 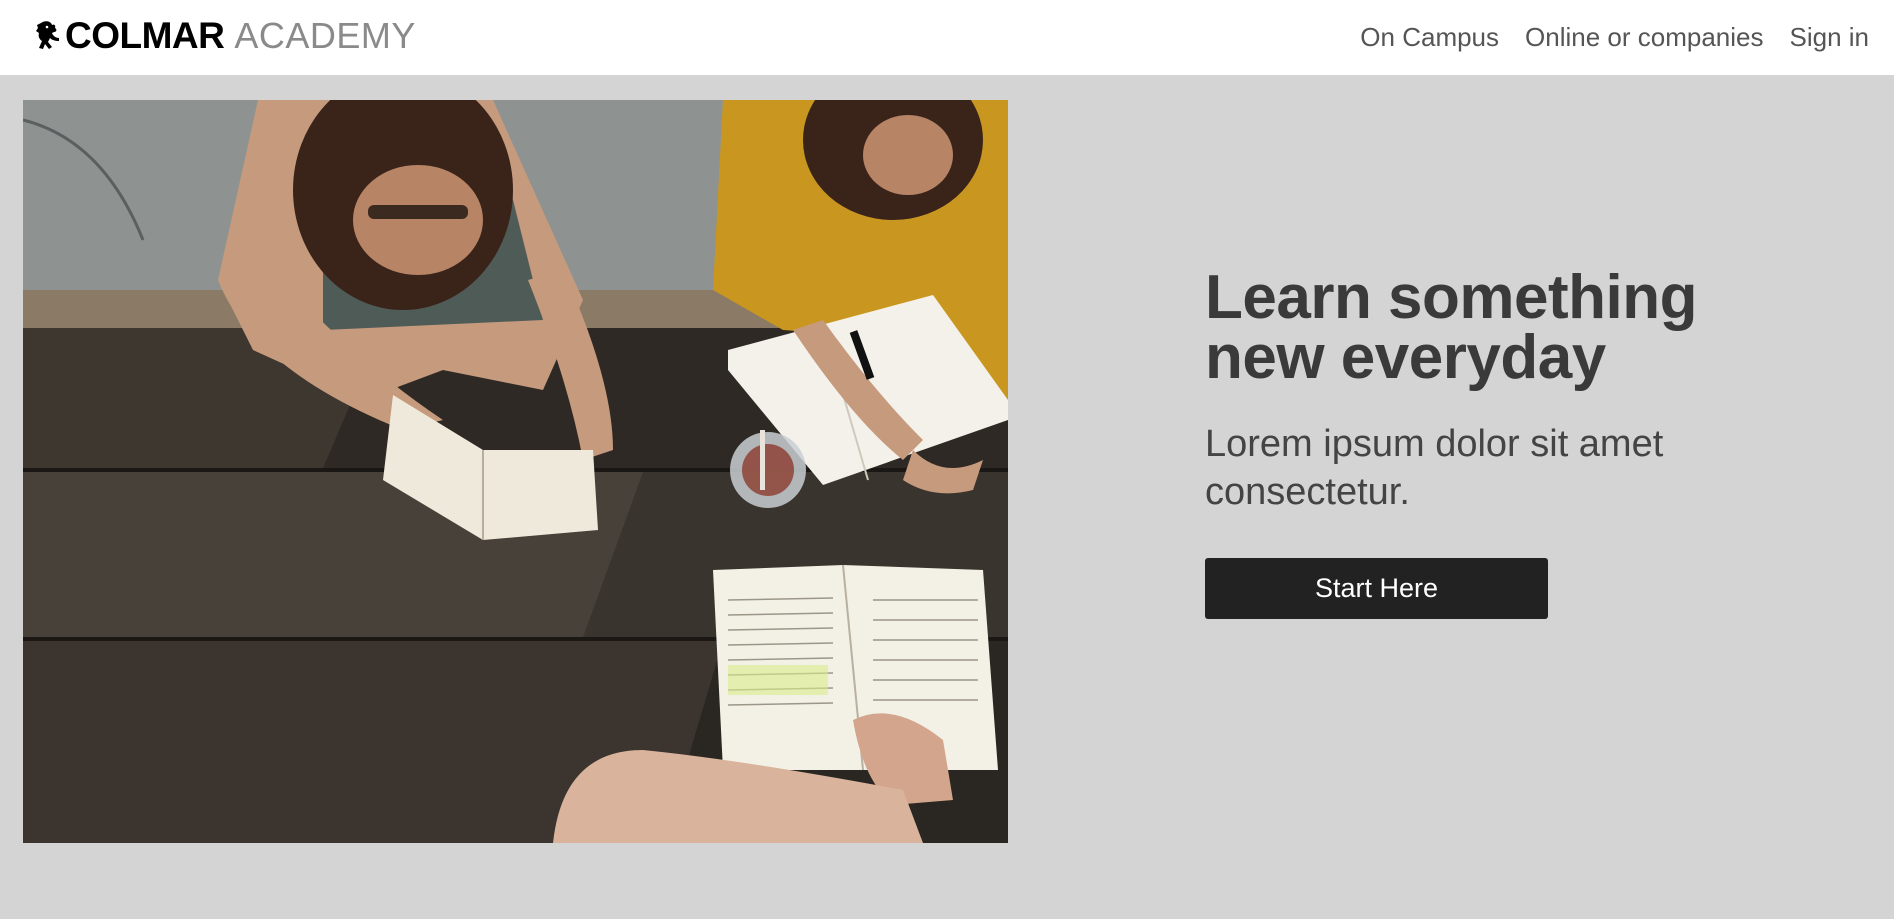 I want to click on brand-name-light: ACADEMY, so click(x=325, y=35).